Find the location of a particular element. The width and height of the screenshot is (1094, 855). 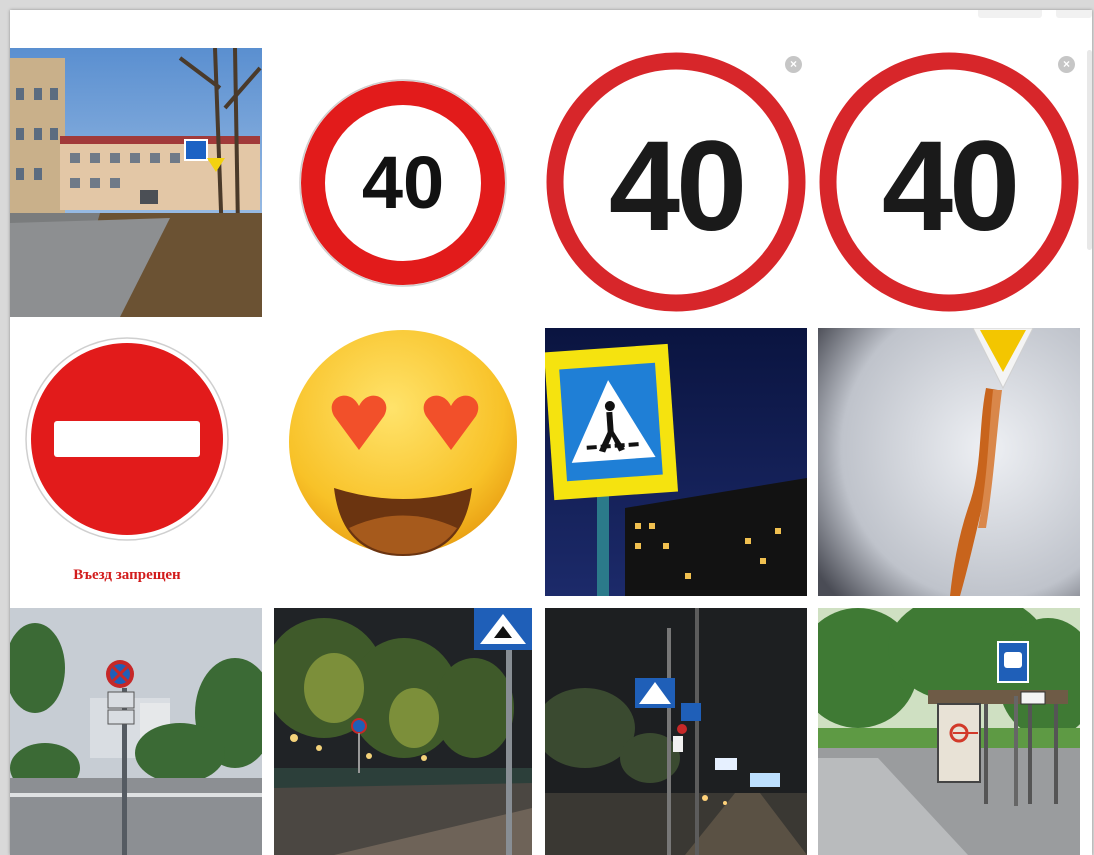

no-stopping-street-photo-image is located at coordinates (136, 731).